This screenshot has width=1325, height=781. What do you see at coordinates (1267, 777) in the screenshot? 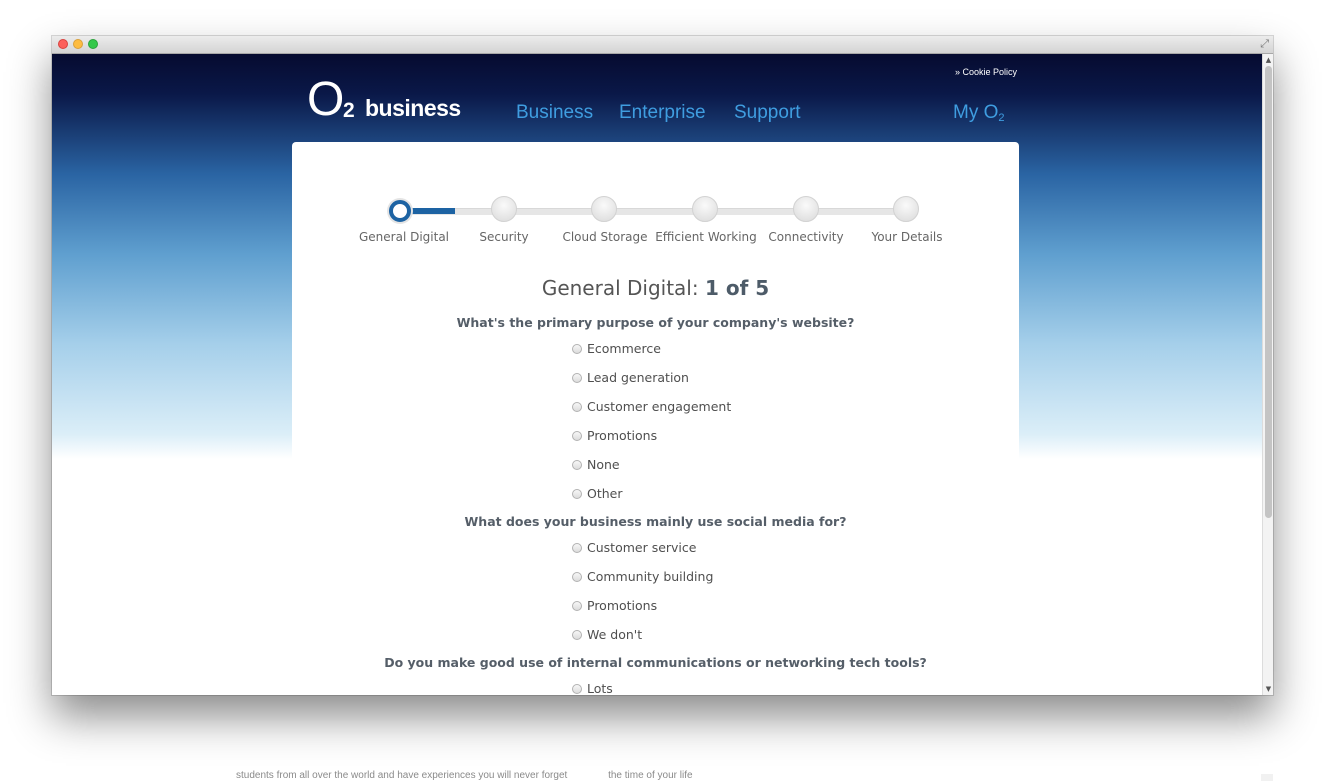
I see `background-edge` at bounding box center [1267, 777].